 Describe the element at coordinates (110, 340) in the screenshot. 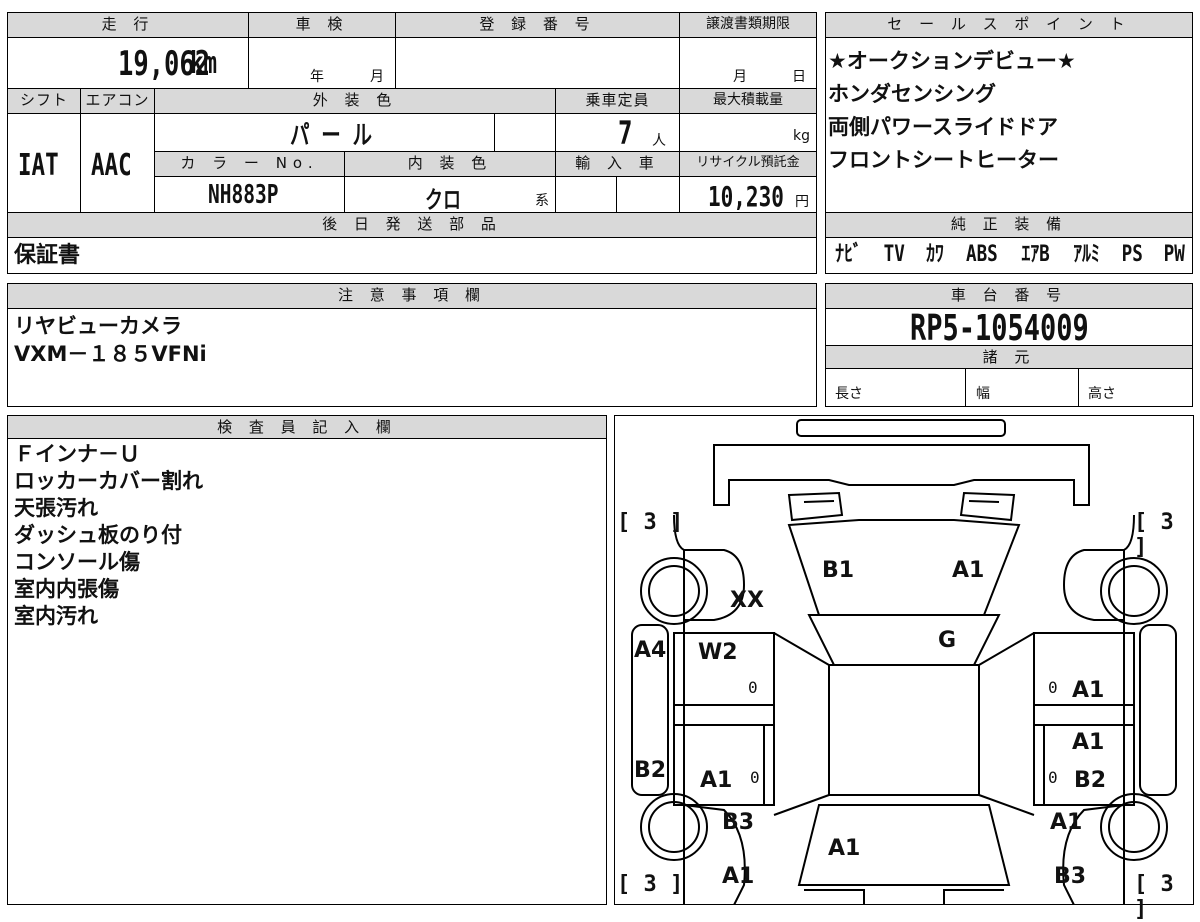

I see `notes-list: リヤビューカメラ VXM－１８５VFNi` at that location.